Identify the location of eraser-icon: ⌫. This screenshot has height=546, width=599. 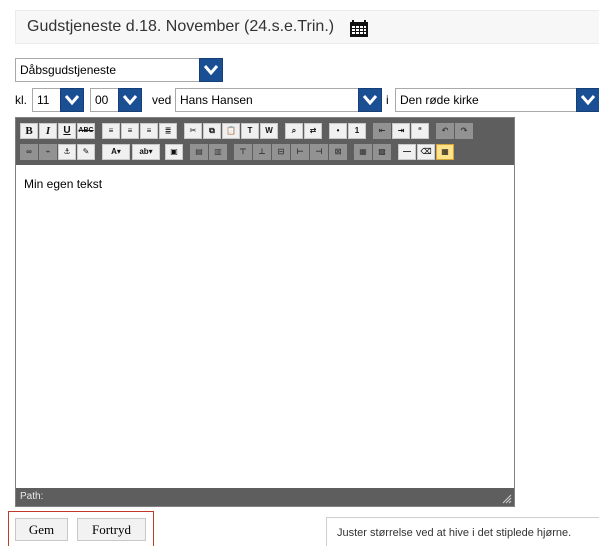
(426, 152).